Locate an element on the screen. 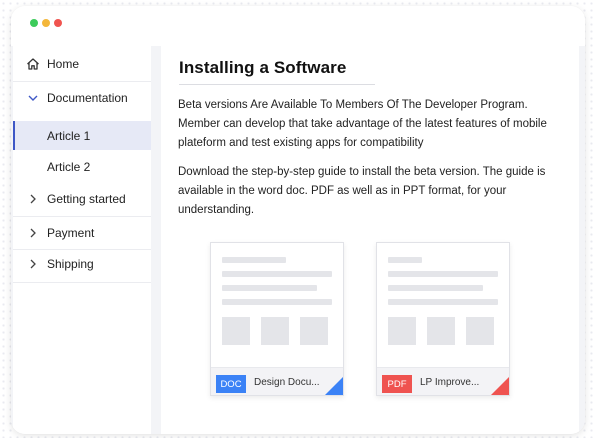 This screenshot has width=595, height=438. sidebar-item-payment: Payment is located at coordinates (82, 233).